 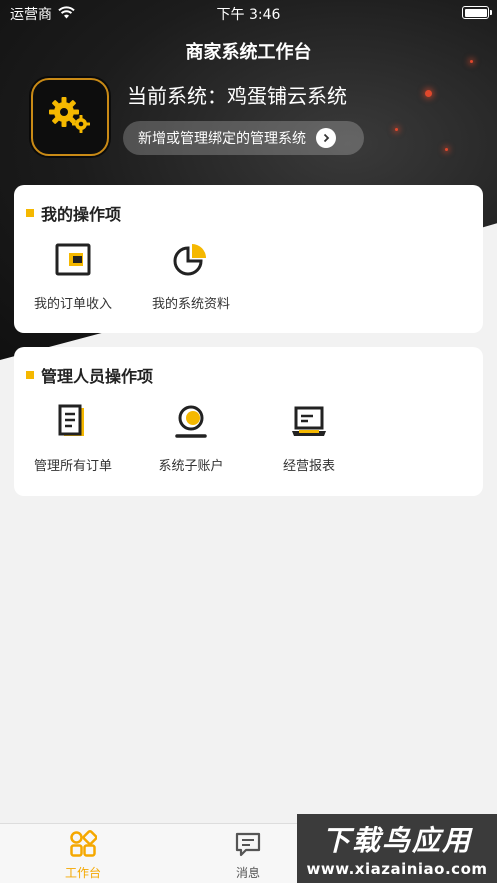 I want to click on system-logo, so click(x=70, y=117).